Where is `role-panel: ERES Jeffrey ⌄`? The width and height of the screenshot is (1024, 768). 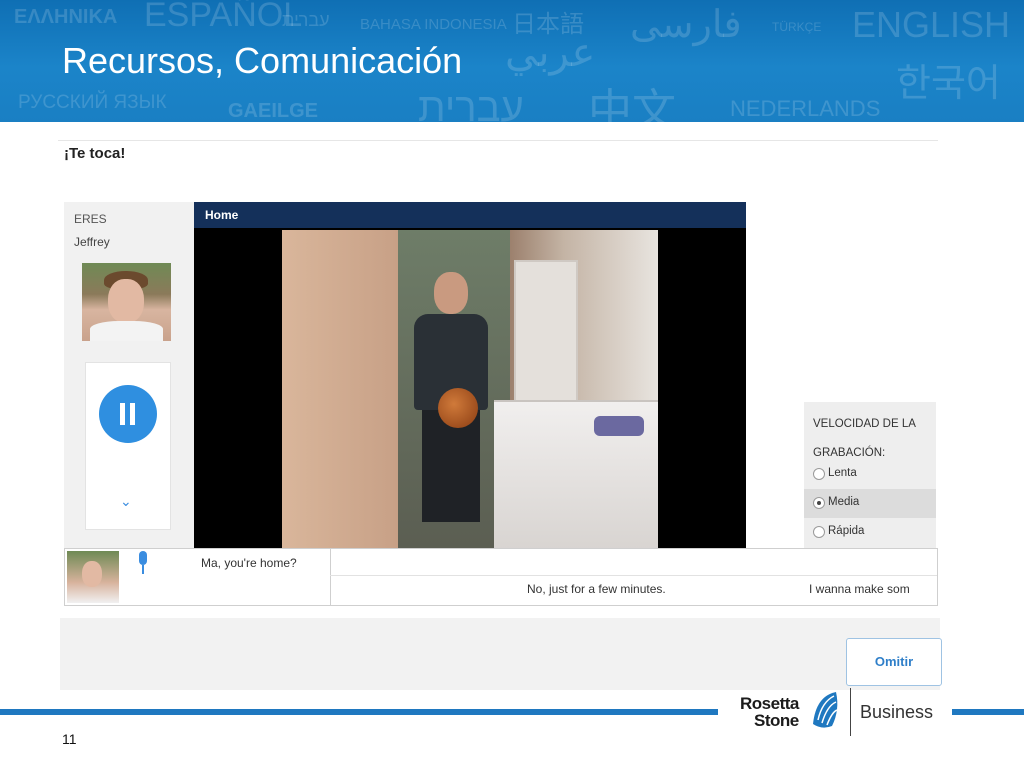 role-panel: ERES Jeffrey ⌄ is located at coordinates (129, 375).